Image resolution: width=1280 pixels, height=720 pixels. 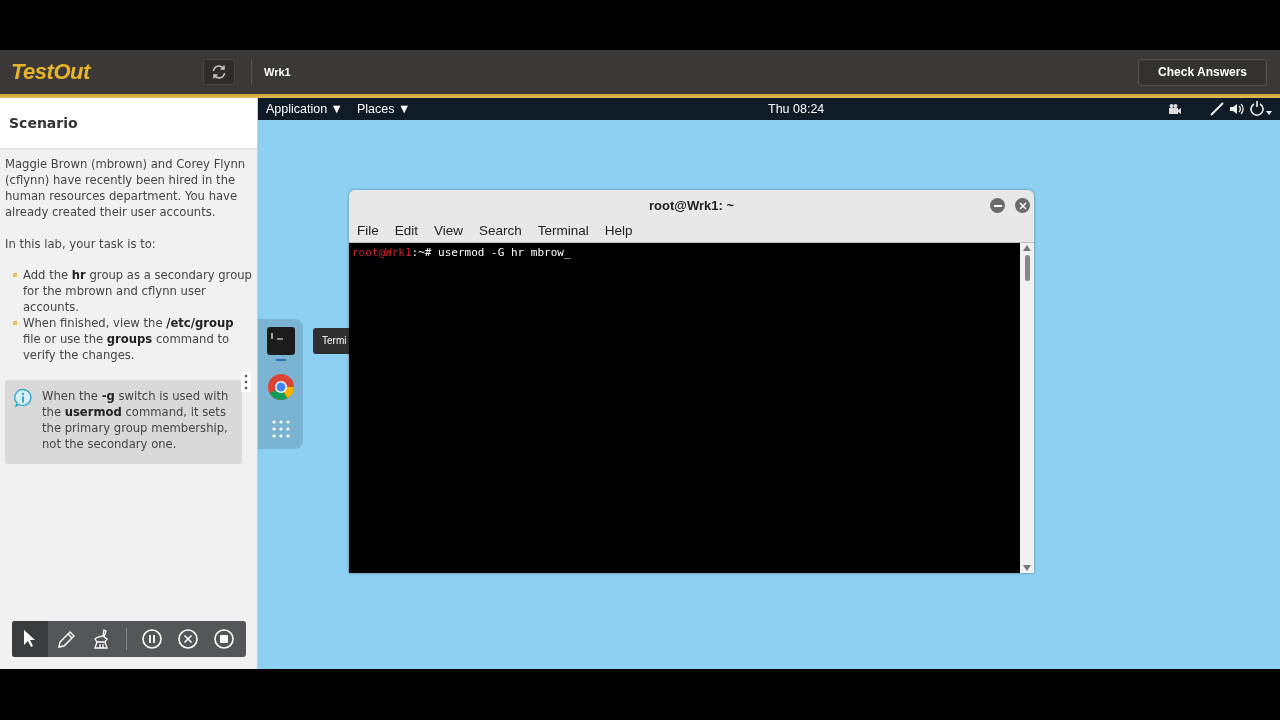 What do you see at coordinates (1027, 408) in the screenshot?
I see `scrollbar` at bounding box center [1027, 408].